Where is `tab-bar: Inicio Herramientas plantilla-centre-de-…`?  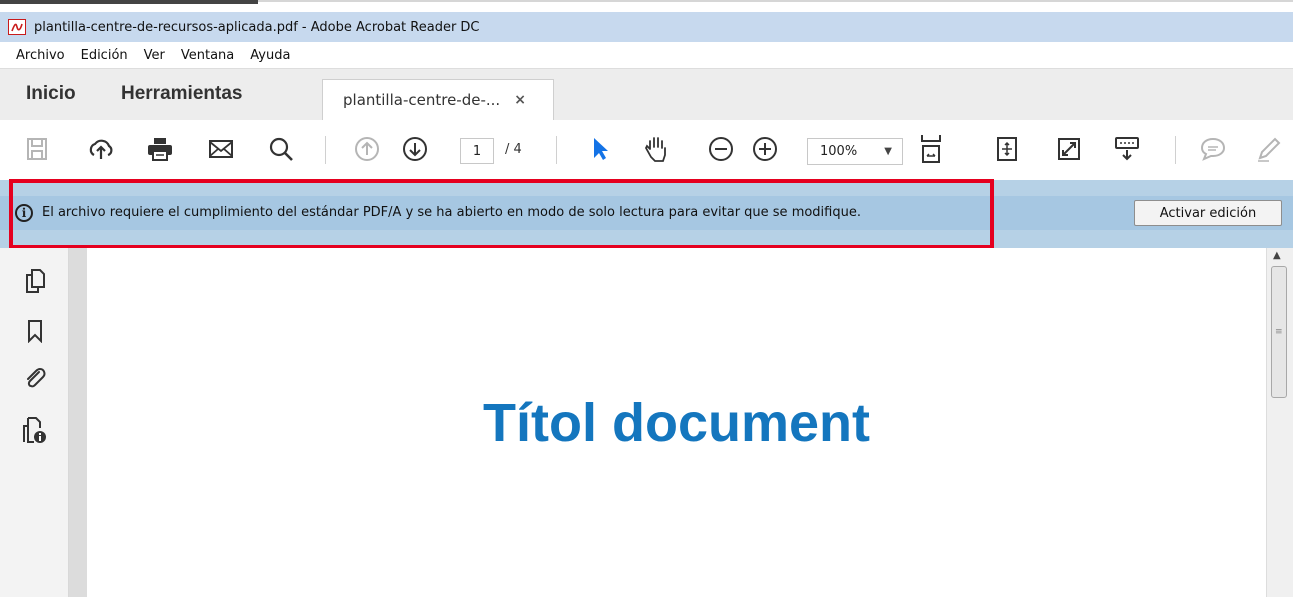
tab-bar: Inicio Herramientas plantilla-centre-de-… is located at coordinates (646, 95).